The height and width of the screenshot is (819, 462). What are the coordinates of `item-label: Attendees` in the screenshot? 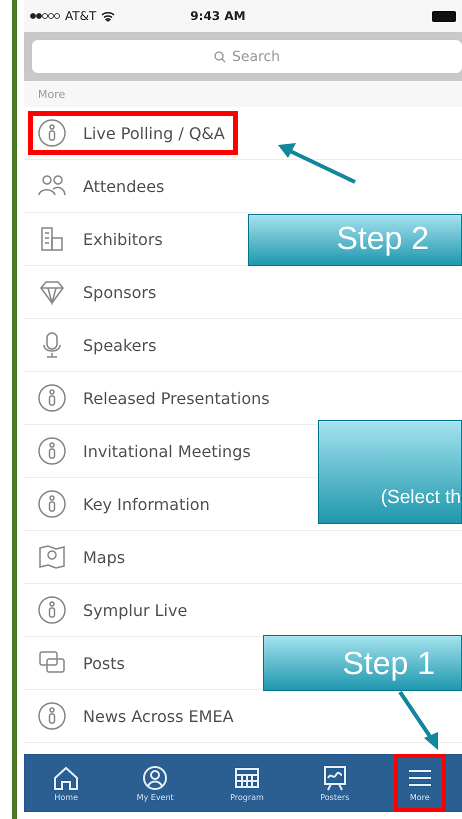 It's located at (123, 186).